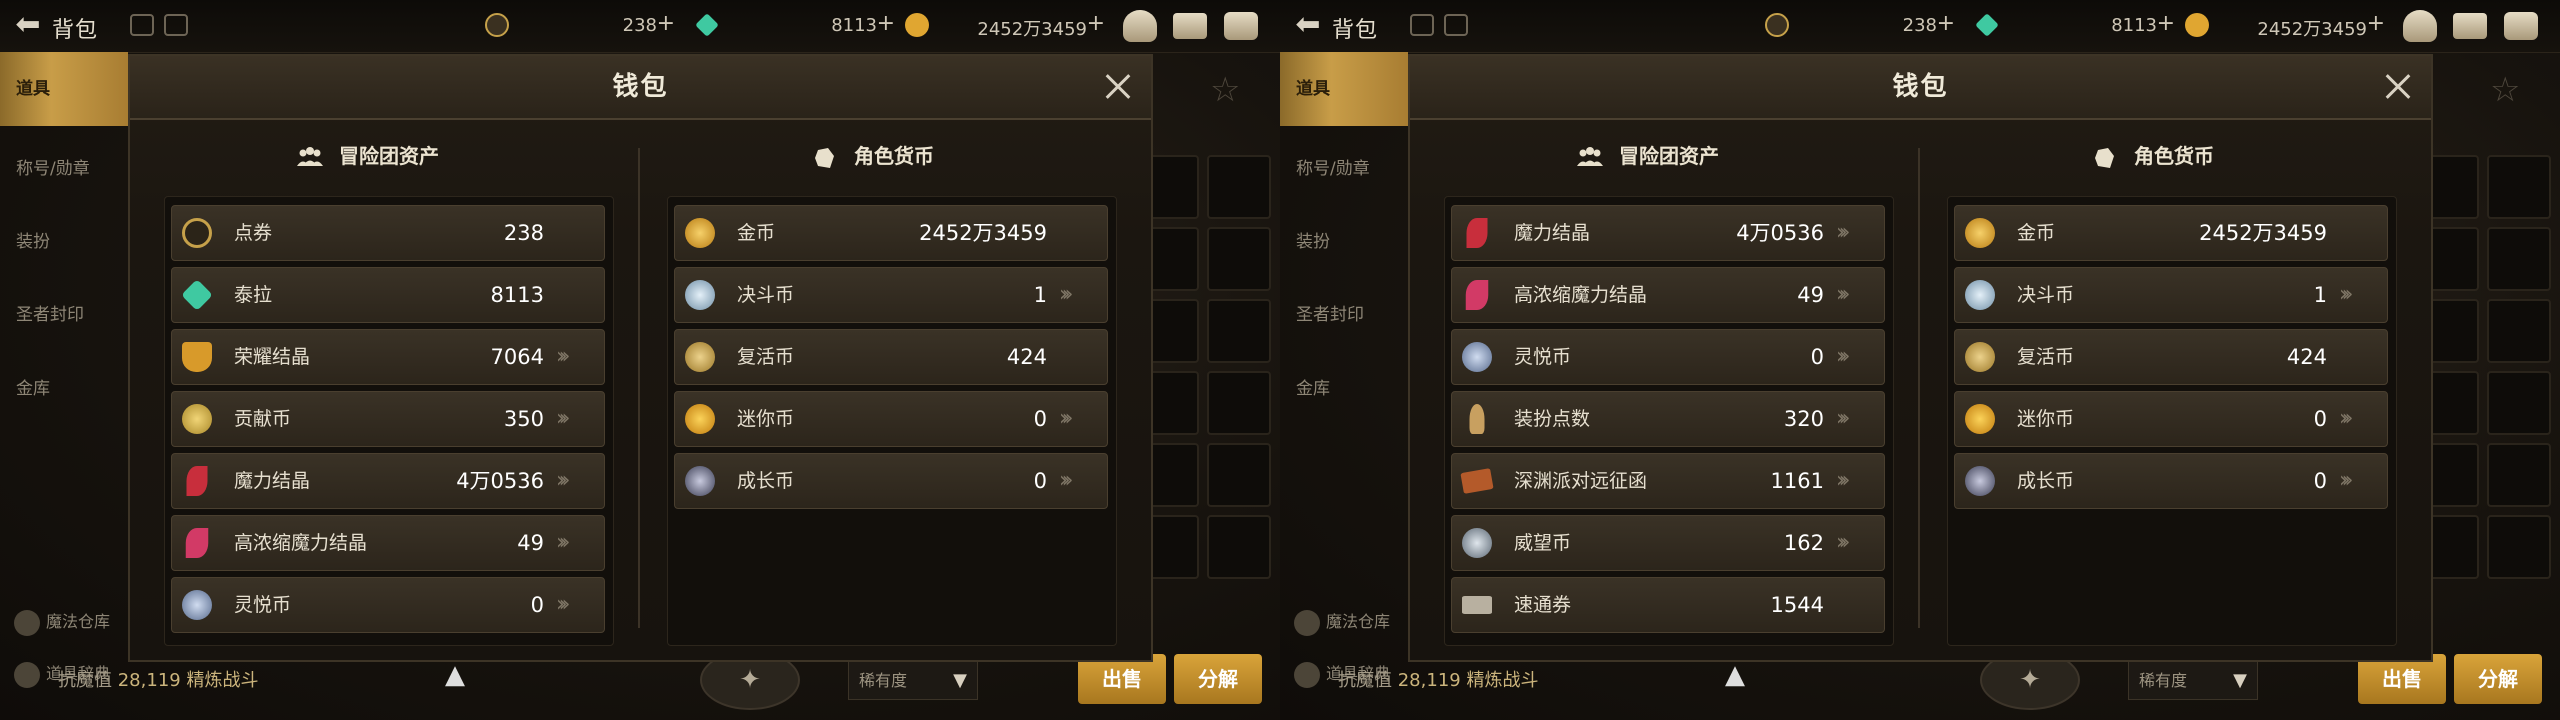  I want to click on currency-row-avatar-point: 装扮点数 320 ›››, so click(1668, 419).